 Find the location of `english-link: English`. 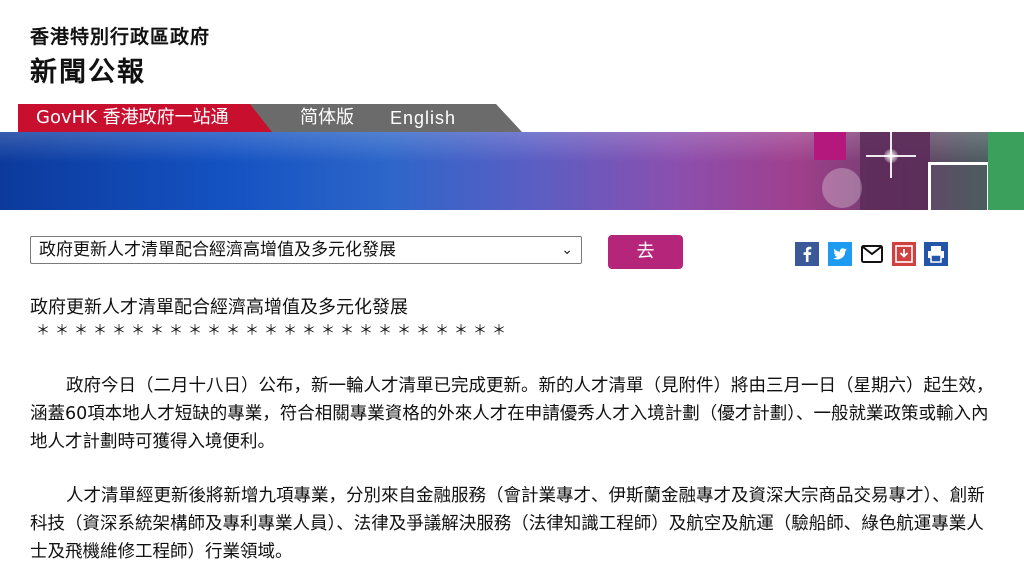

english-link: English is located at coordinates (423, 118).